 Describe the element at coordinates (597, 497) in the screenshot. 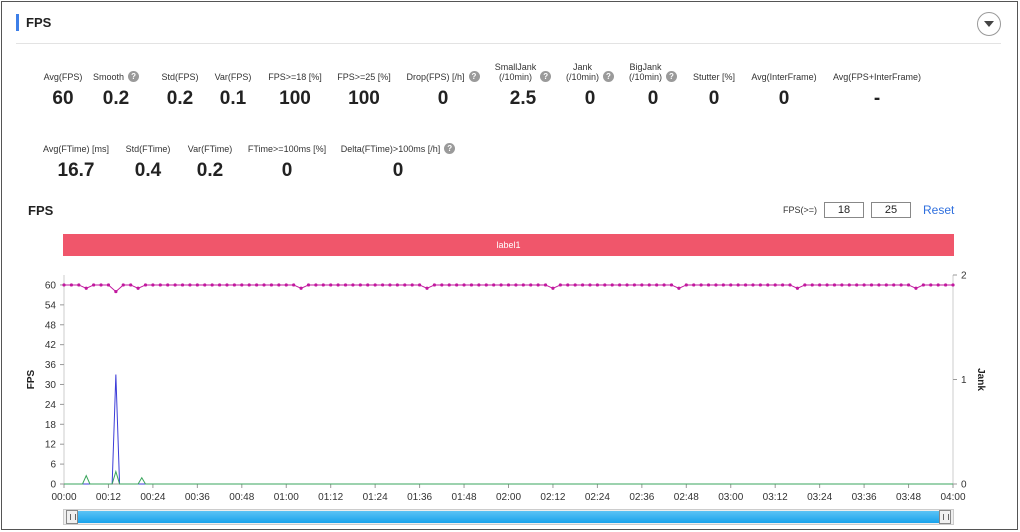

I see `x-tick-label: 02:24` at that location.